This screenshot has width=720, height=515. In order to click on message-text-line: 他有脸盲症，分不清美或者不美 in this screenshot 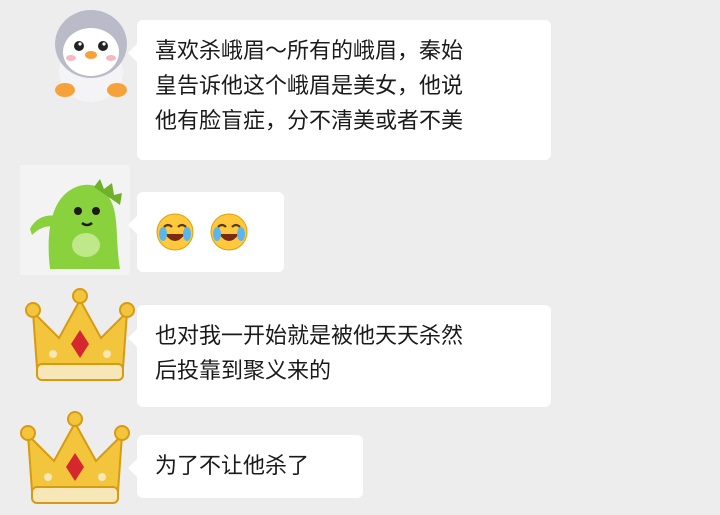, I will do `click(309, 121)`.